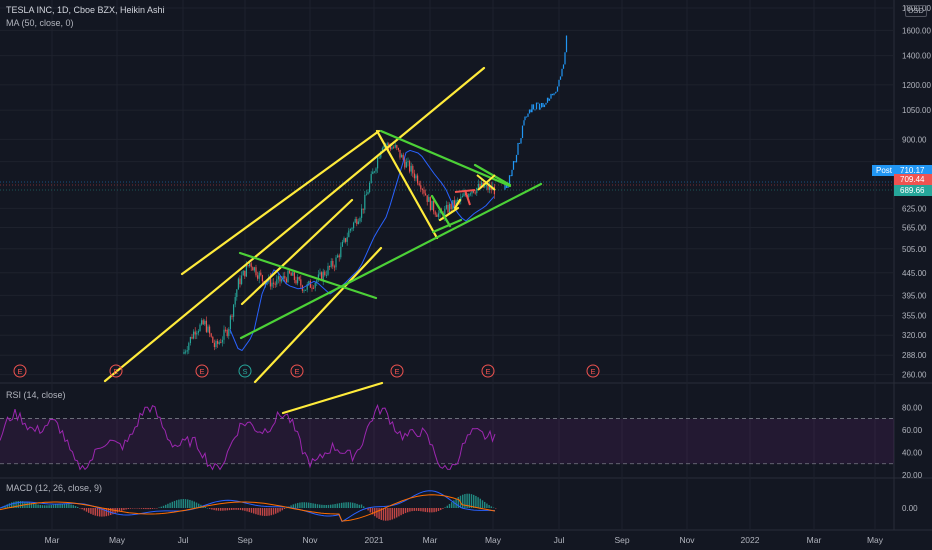  What do you see at coordinates (914, 355) in the screenshot?
I see `price-tick-label: 288.00` at bounding box center [914, 355].